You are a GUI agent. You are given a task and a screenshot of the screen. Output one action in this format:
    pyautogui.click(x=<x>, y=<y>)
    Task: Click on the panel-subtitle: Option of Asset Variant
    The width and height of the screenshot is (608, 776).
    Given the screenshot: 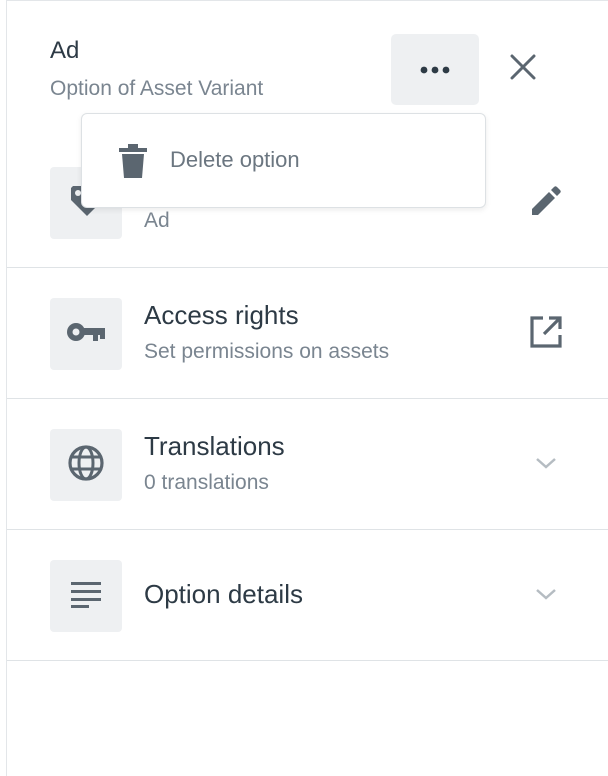 What is the action you would take?
    pyautogui.click(x=157, y=88)
    